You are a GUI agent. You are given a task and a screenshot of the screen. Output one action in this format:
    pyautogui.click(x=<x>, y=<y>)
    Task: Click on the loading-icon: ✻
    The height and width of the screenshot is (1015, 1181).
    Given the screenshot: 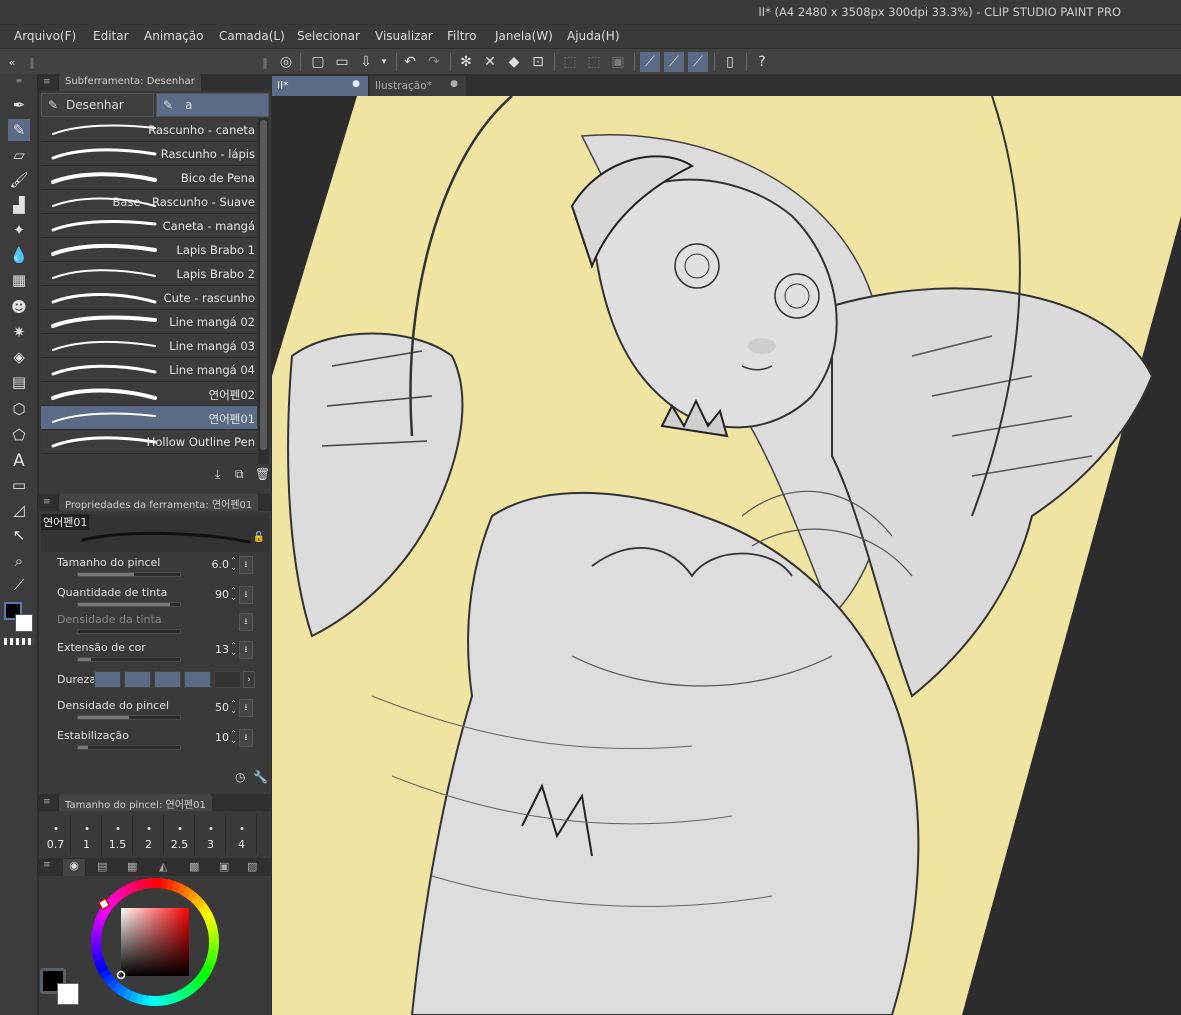 What is the action you would take?
    pyautogui.click(x=466, y=62)
    